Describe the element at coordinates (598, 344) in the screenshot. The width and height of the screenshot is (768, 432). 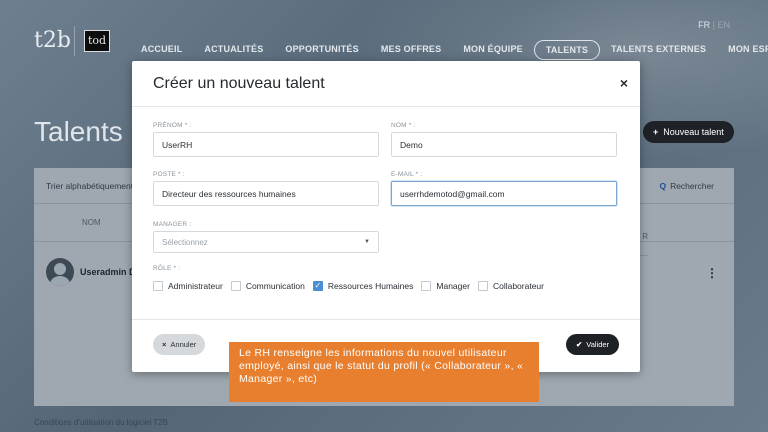
I see `validate-label: Valider` at that location.